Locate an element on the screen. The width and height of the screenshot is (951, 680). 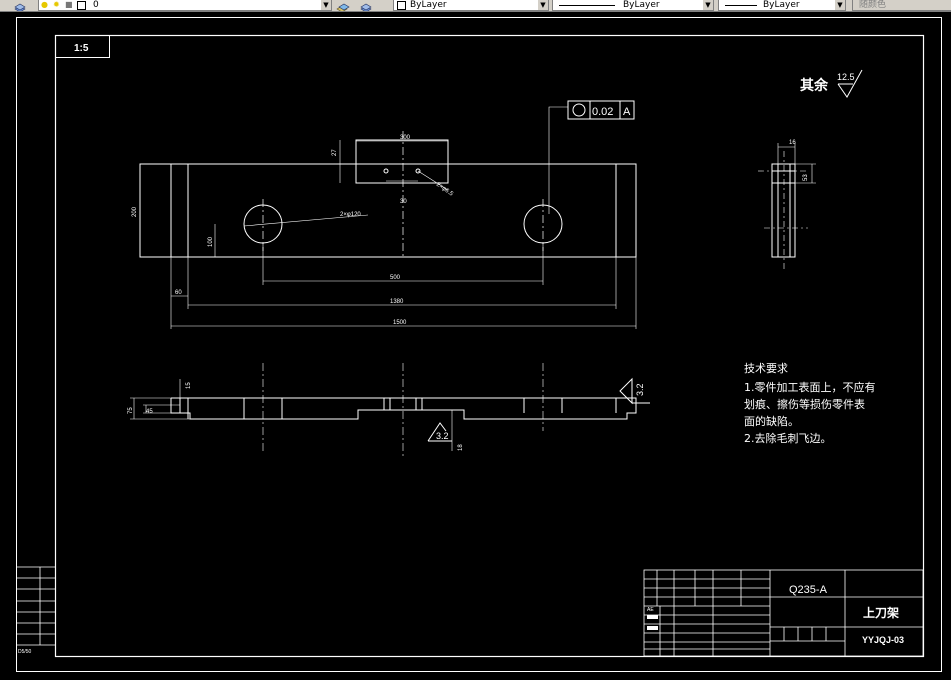
tech-req-line-4: 2.去除毛刺飞边。 is located at coordinates (788, 438).